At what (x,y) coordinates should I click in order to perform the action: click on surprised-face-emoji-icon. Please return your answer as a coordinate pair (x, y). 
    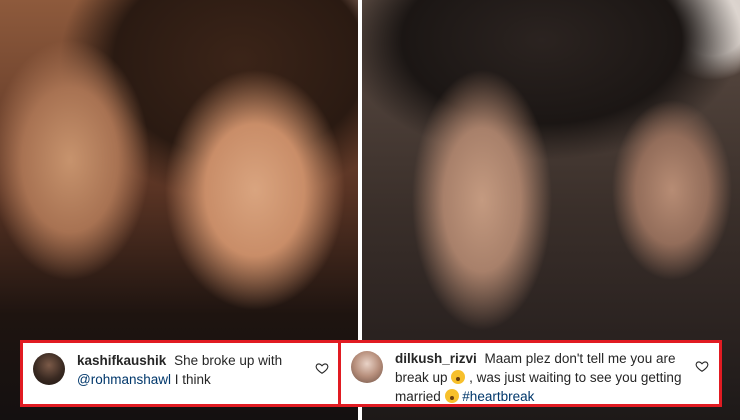
    Looking at the image, I should click on (458, 377).